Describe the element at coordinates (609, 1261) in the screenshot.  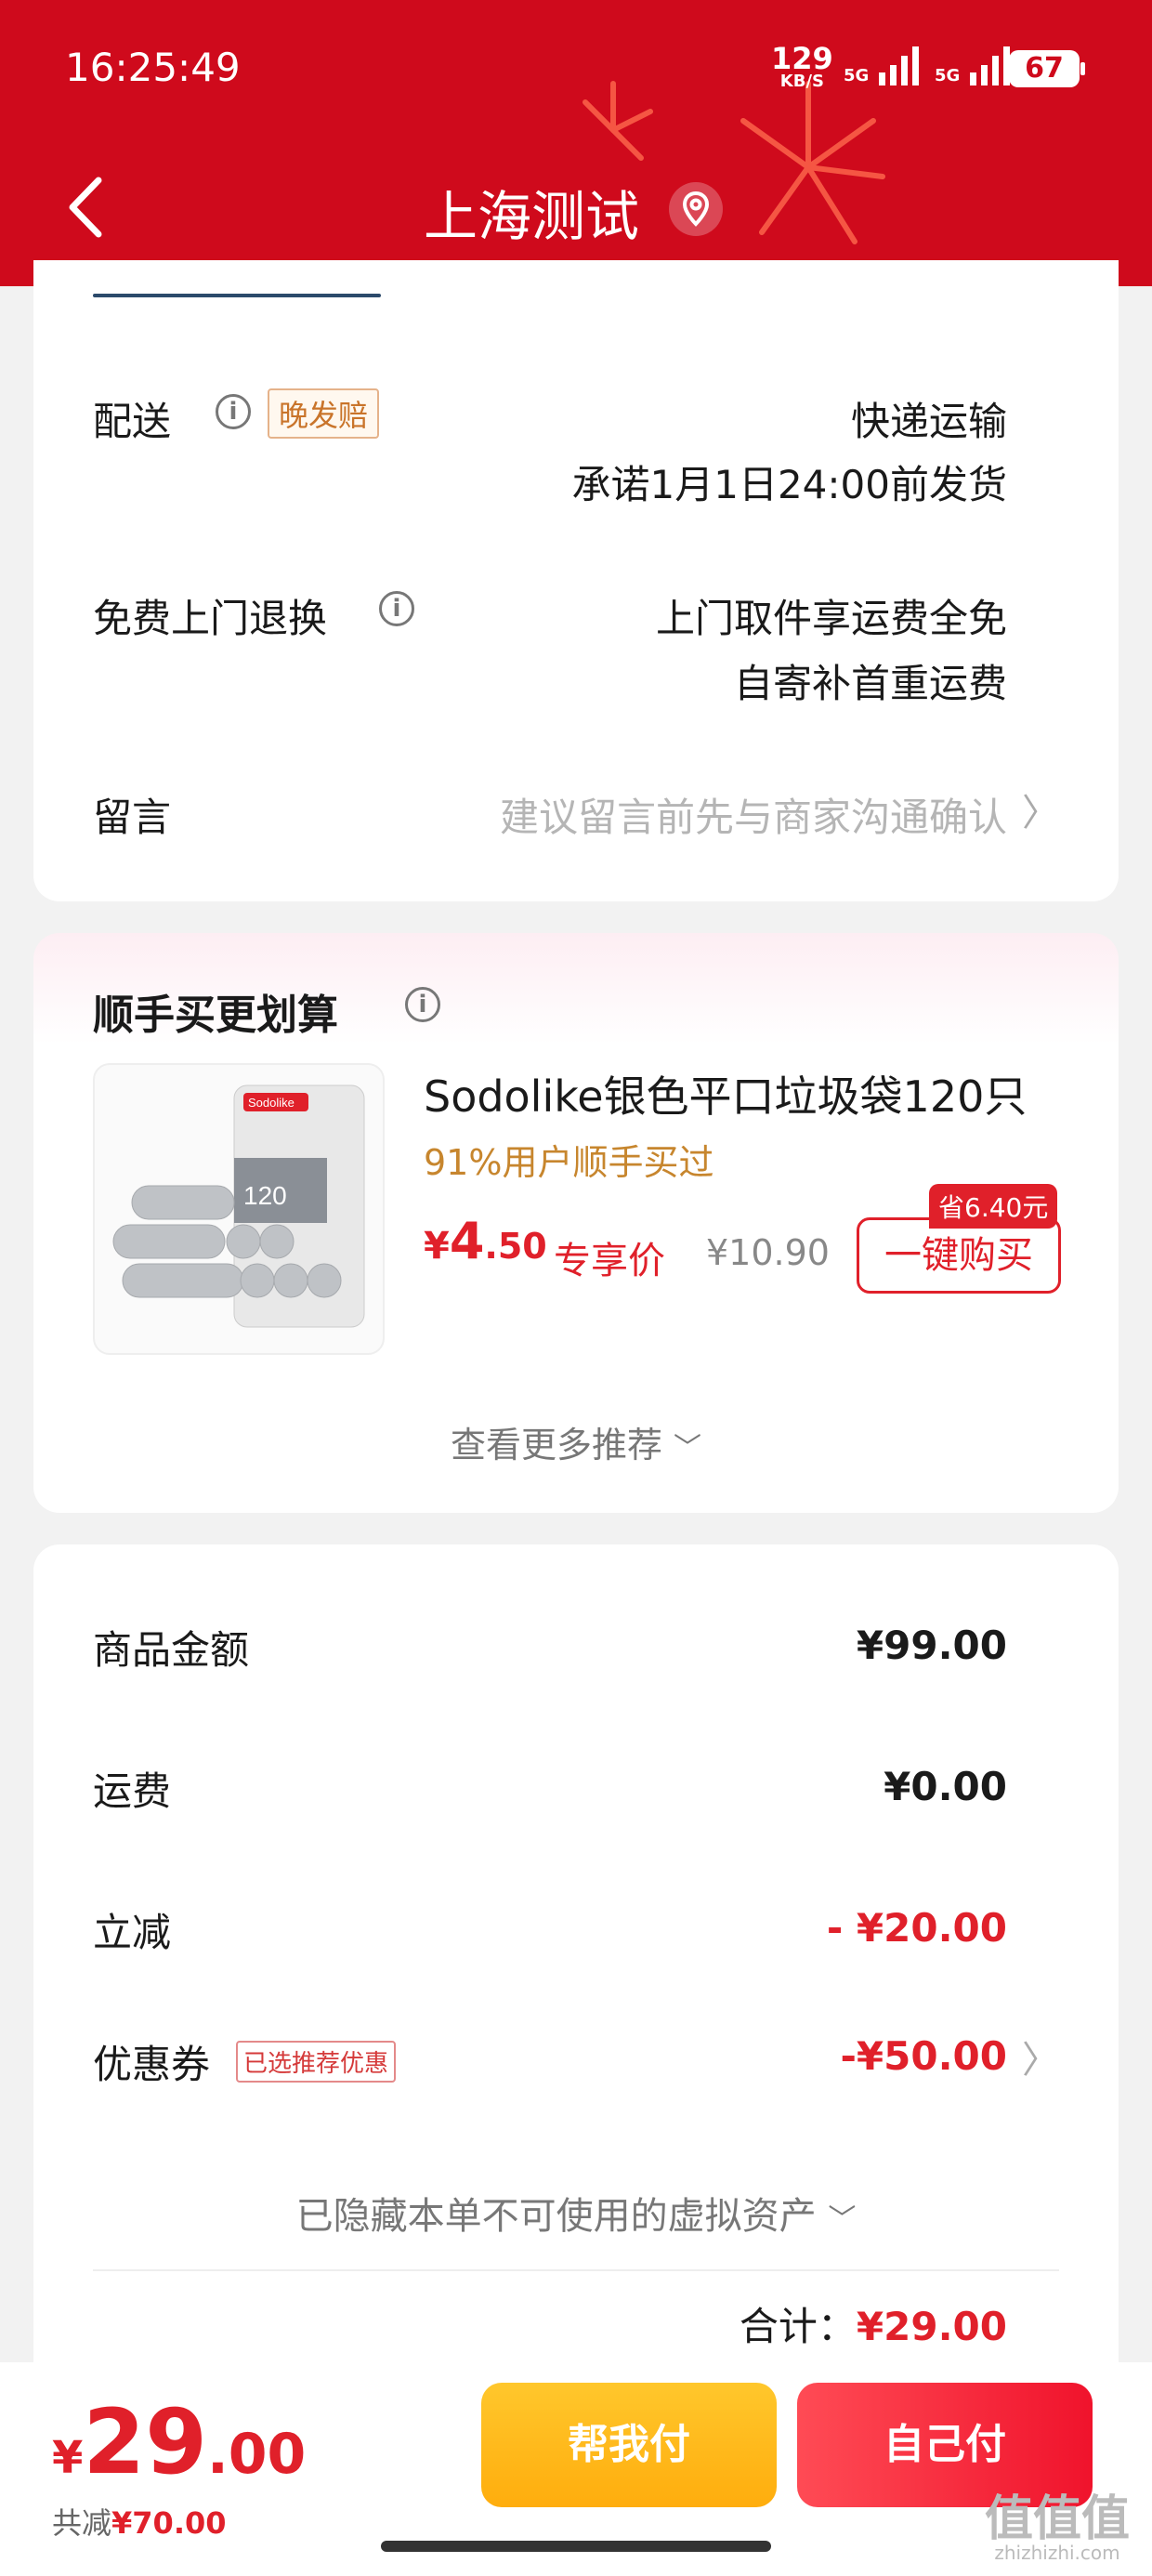
I see `exclusive-price-label: 专享价` at that location.